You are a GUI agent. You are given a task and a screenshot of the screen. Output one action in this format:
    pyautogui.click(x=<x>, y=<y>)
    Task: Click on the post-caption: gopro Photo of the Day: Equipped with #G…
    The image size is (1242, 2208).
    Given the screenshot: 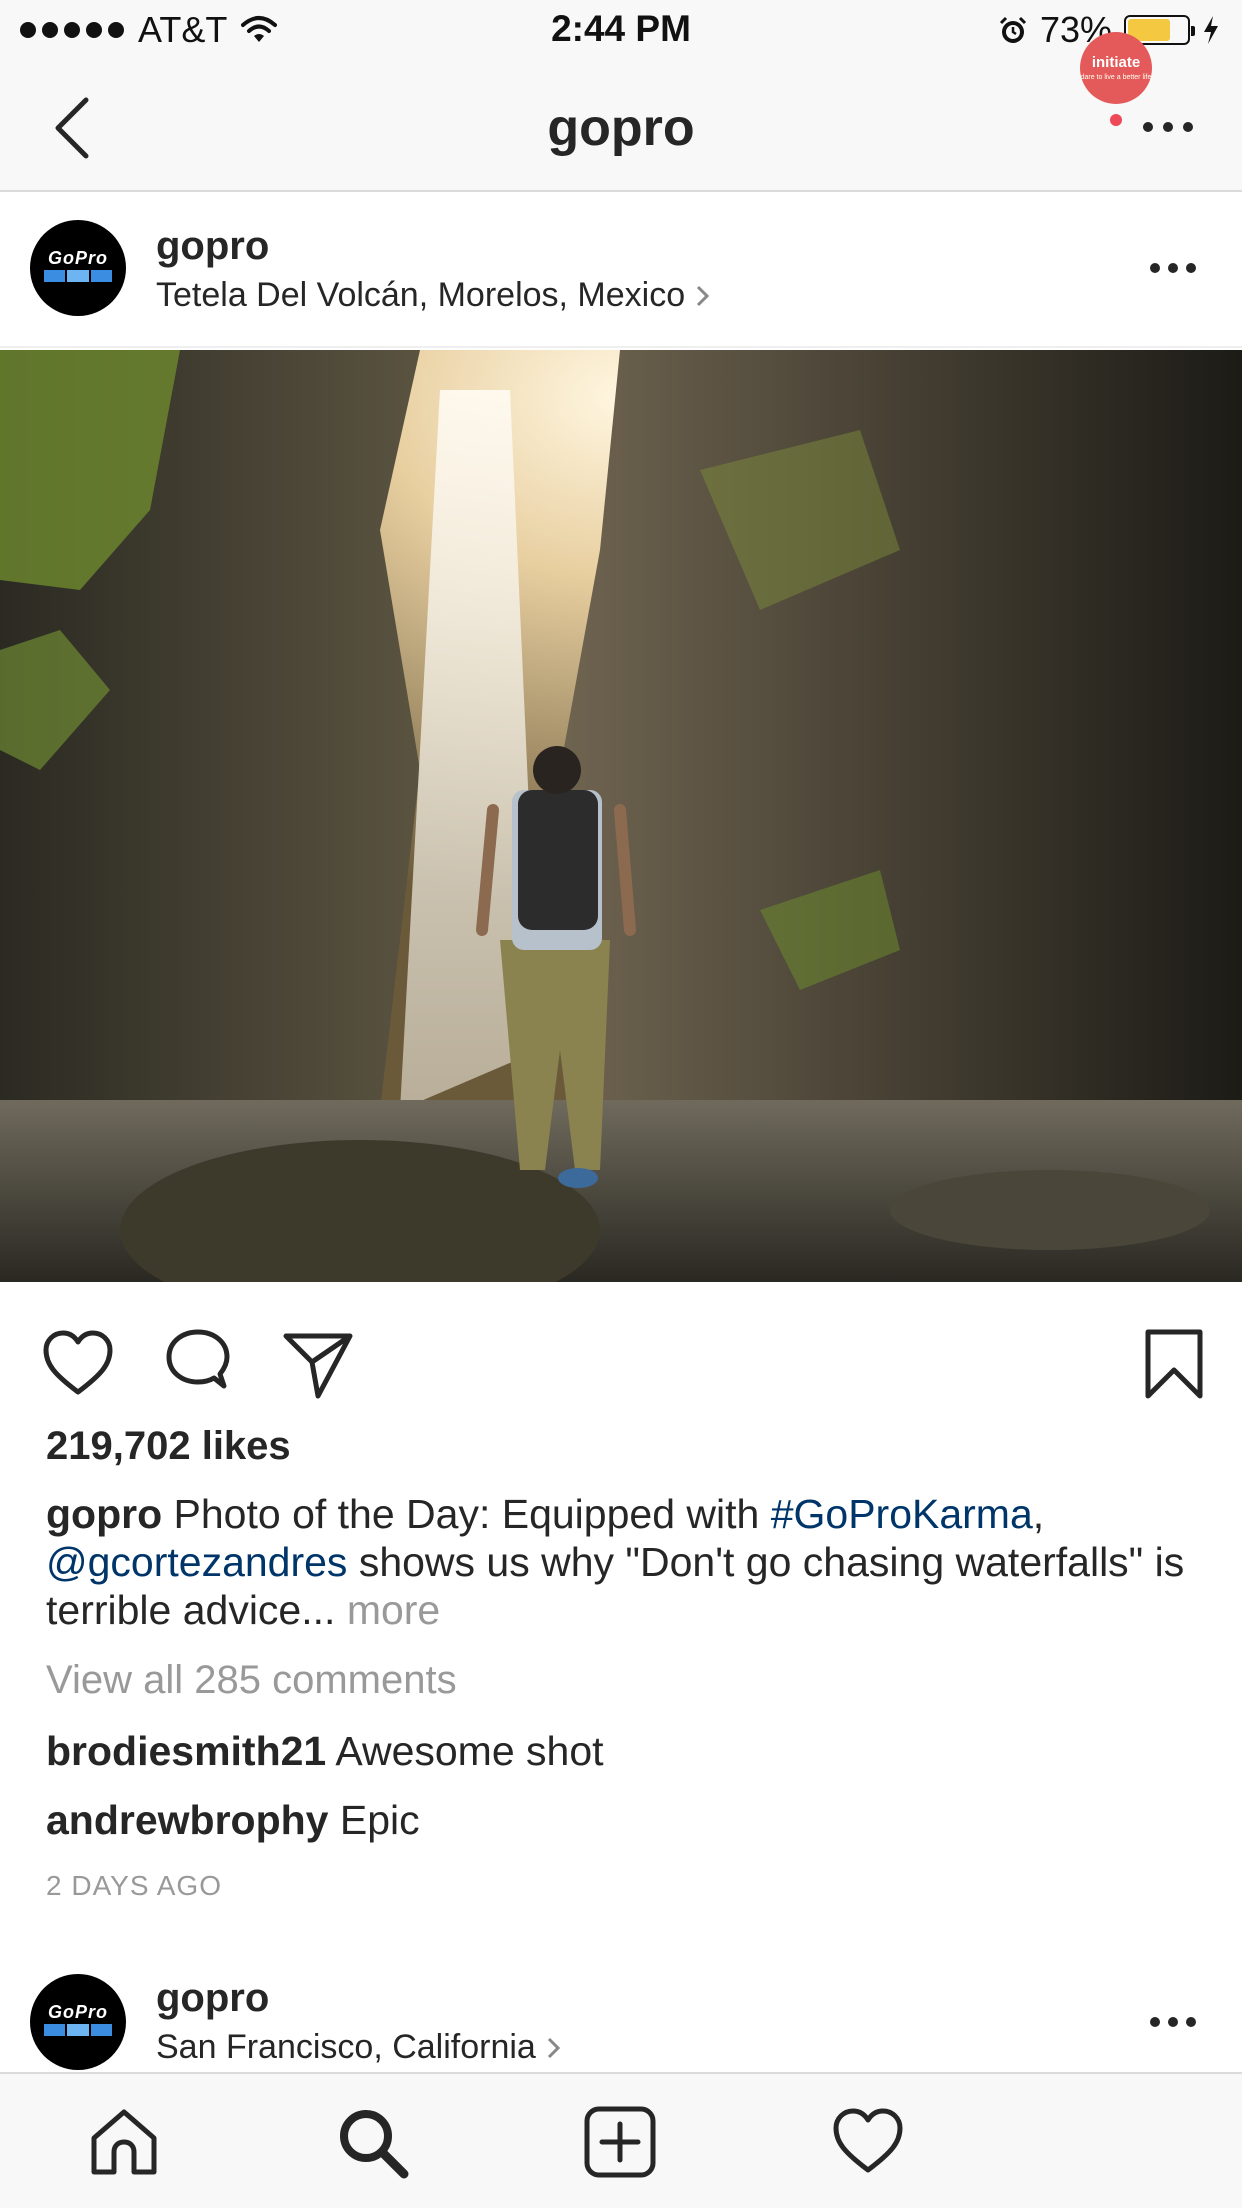 What is the action you would take?
    pyautogui.click(x=626, y=1562)
    